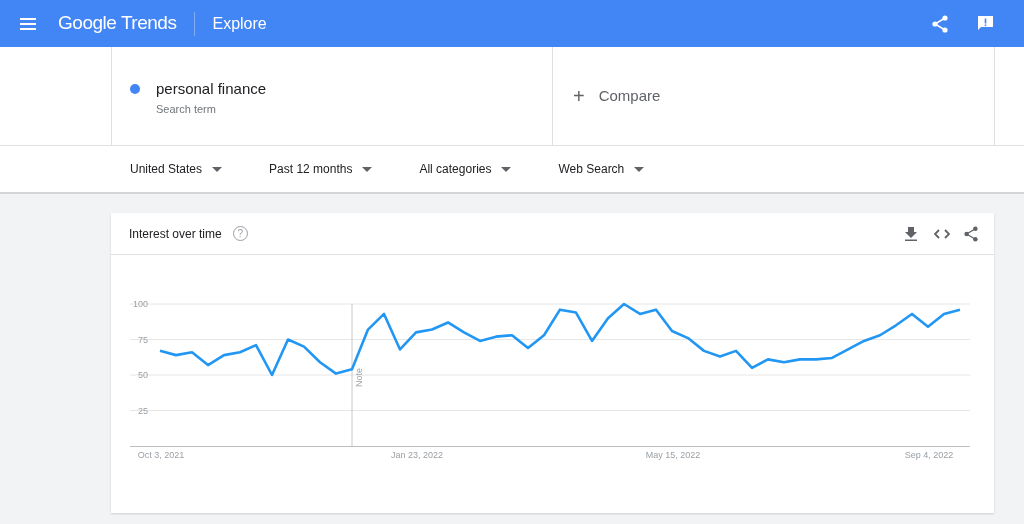 The image size is (1024, 524). What do you see at coordinates (321, 169) in the screenshot?
I see `filter-dropdown: Past 12 months` at bounding box center [321, 169].